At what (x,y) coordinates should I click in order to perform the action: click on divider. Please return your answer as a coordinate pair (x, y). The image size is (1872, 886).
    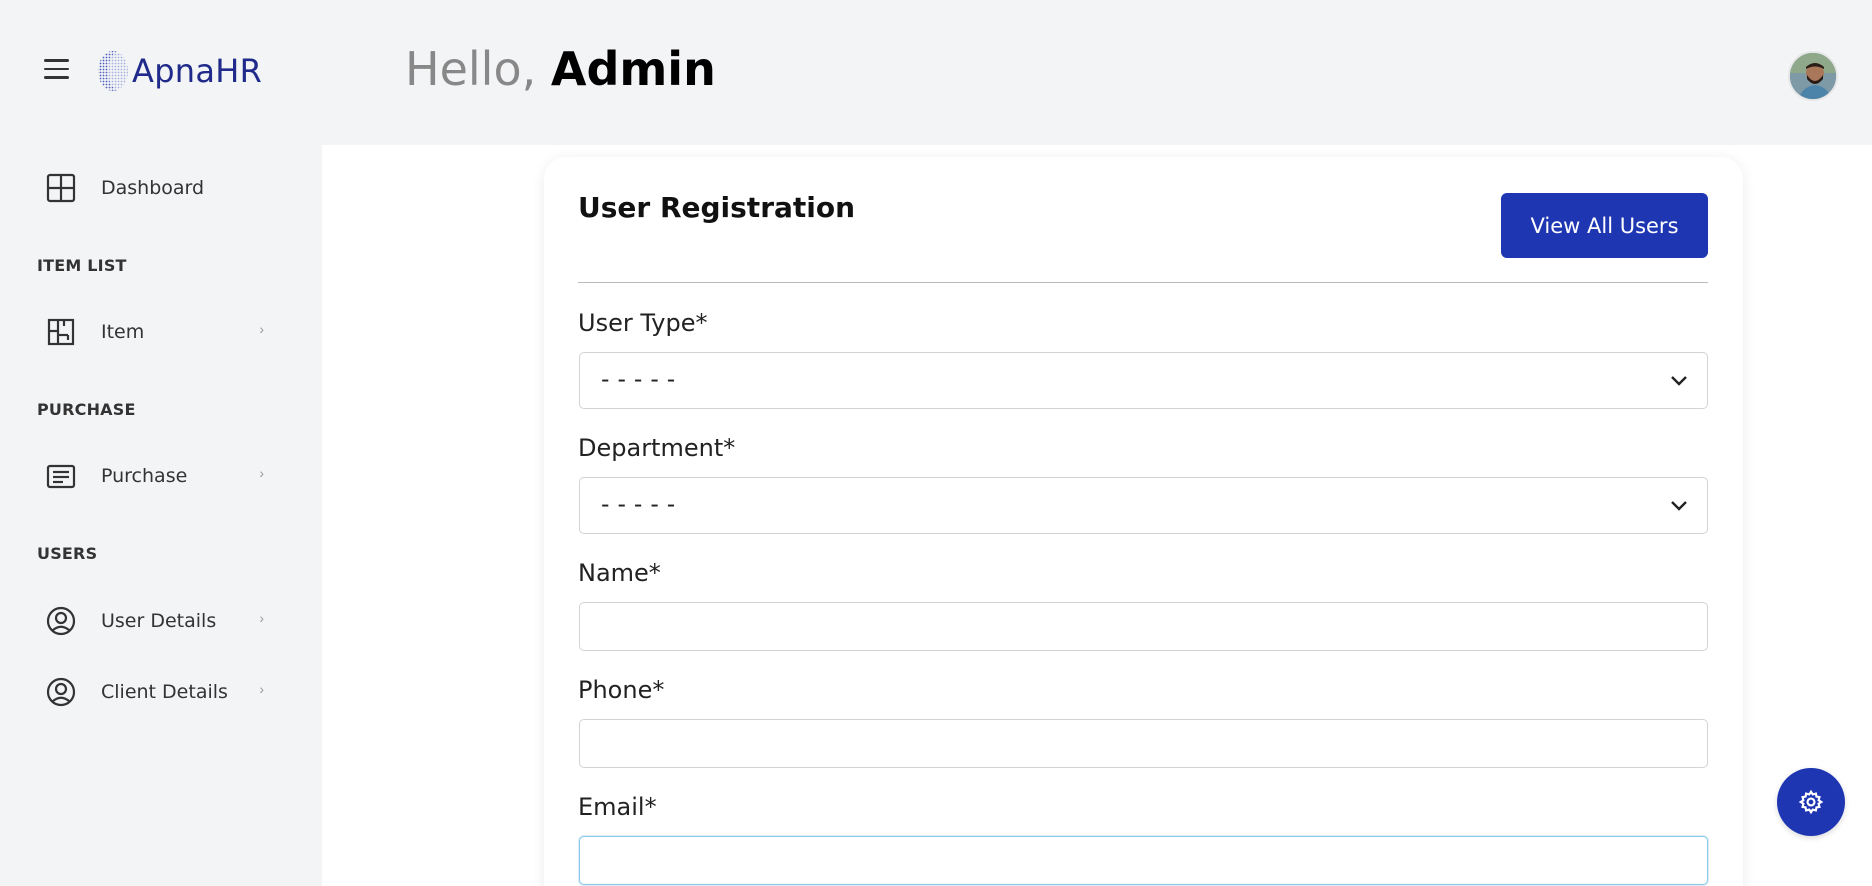
    Looking at the image, I should click on (1143, 282).